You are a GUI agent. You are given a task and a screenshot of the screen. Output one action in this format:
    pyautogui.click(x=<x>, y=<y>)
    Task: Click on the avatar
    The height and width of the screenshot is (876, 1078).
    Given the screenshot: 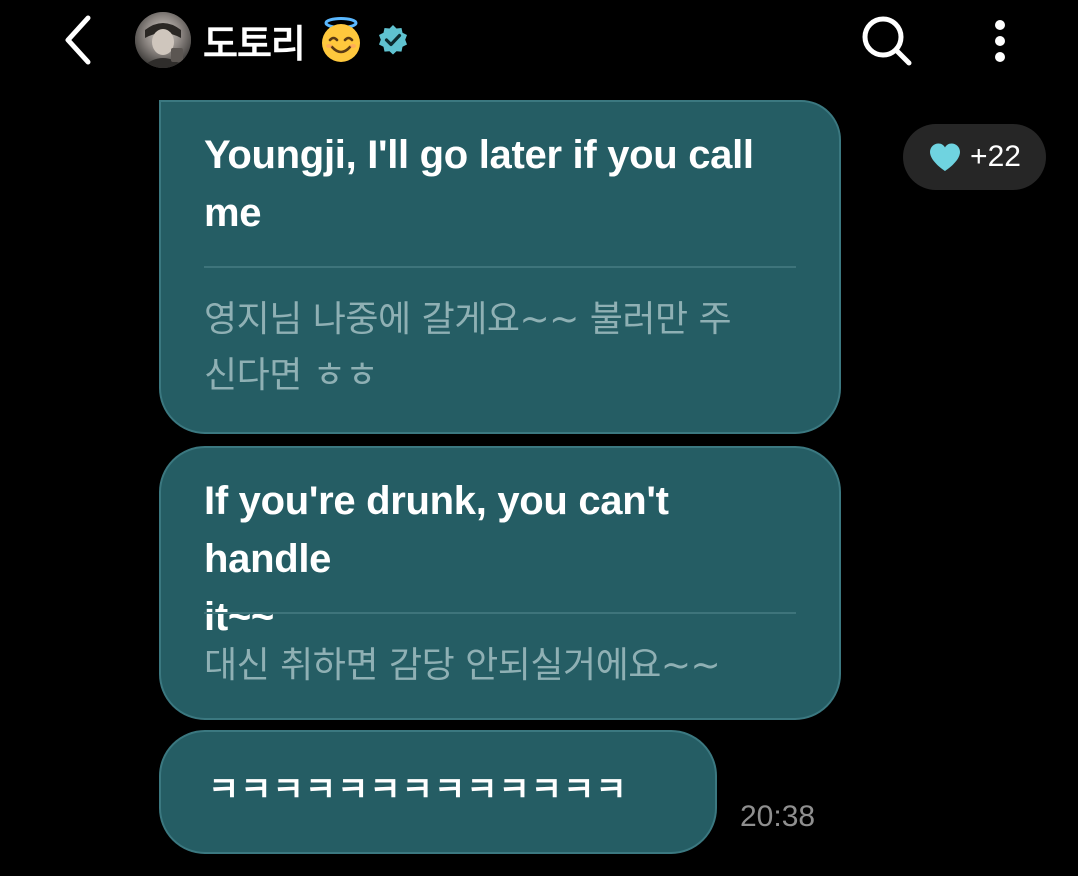 What is the action you would take?
    pyautogui.click(x=163, y=40)
    